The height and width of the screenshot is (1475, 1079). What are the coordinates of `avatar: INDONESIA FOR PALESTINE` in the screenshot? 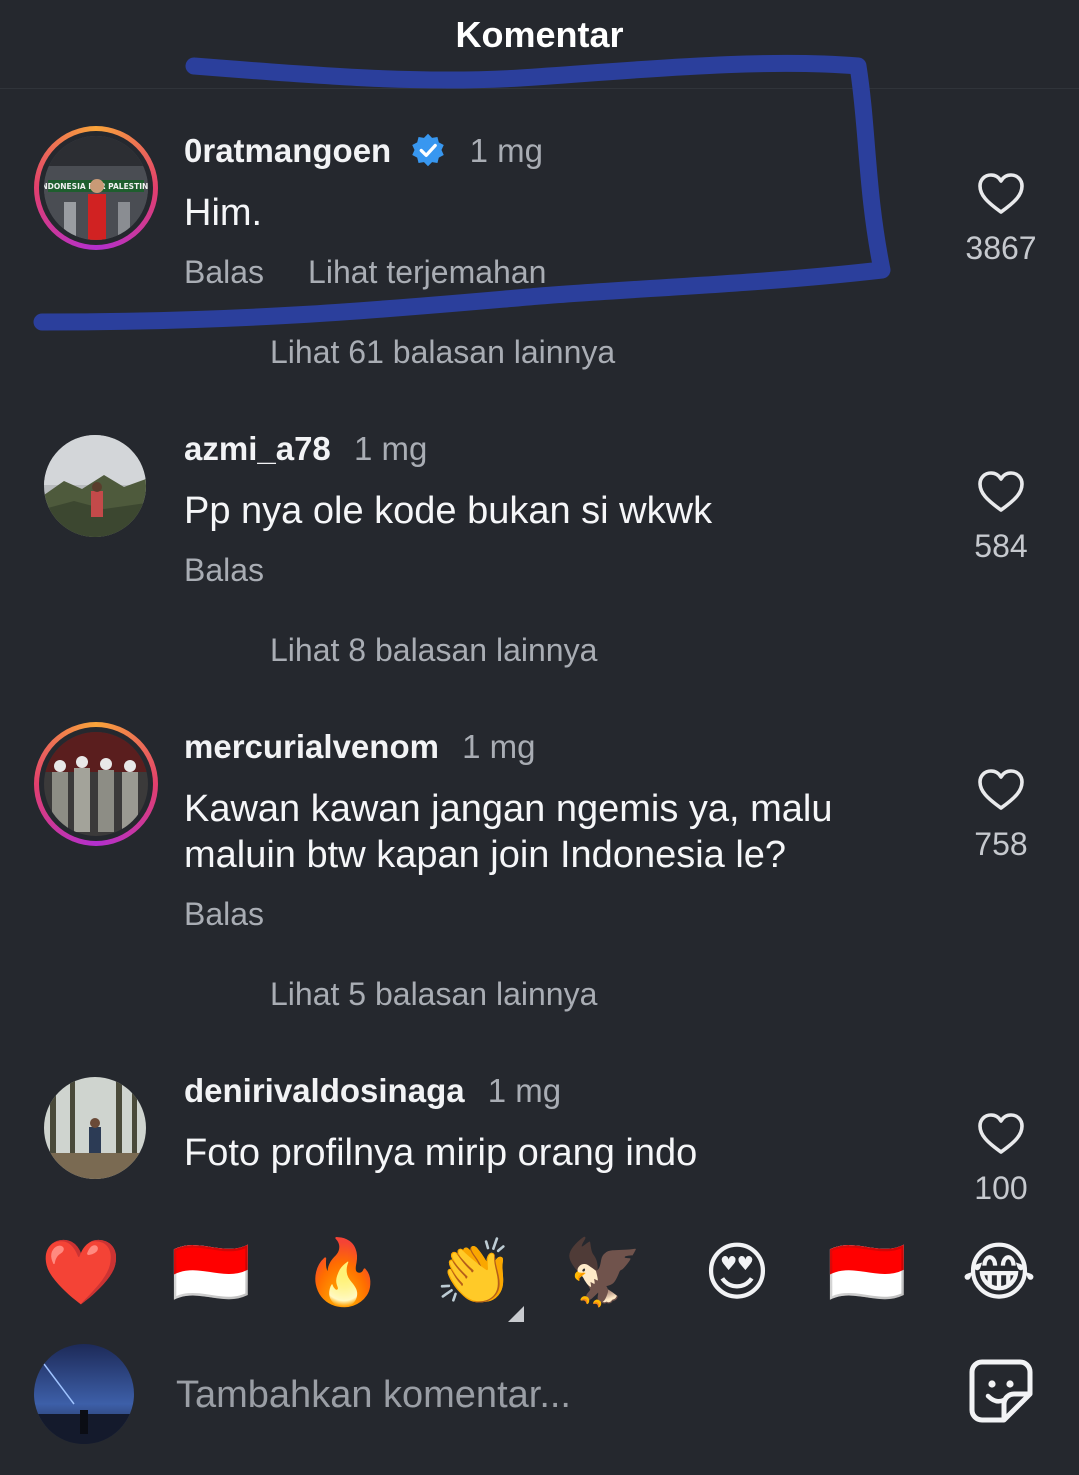 It's located at (96, 188).